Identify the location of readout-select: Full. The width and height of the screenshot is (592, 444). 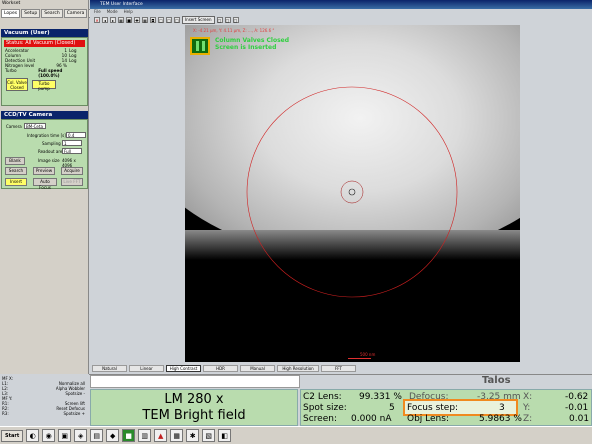
(72, 151).